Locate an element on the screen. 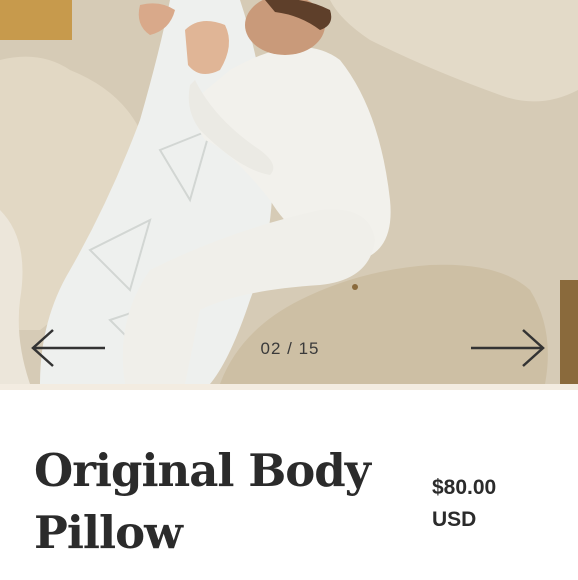 Image resolution: width=578 pixels, height=580 pixels. image-counter: 02 / 15 is located at coordinates (290, 348).